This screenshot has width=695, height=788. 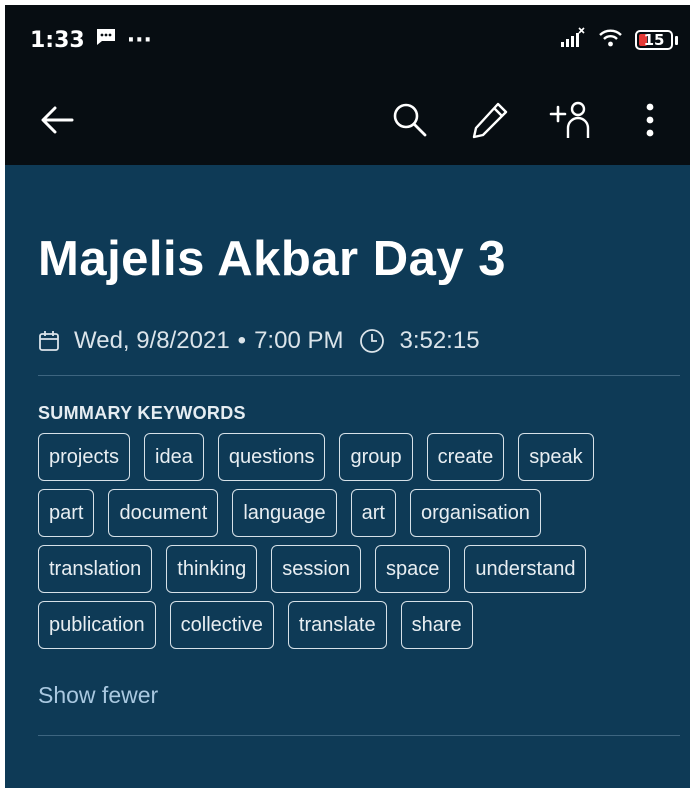 What do you see at coordinates (95, 569) in the screenshot?
I see `keyword-chip: translation` at bounding box center [95, 569].